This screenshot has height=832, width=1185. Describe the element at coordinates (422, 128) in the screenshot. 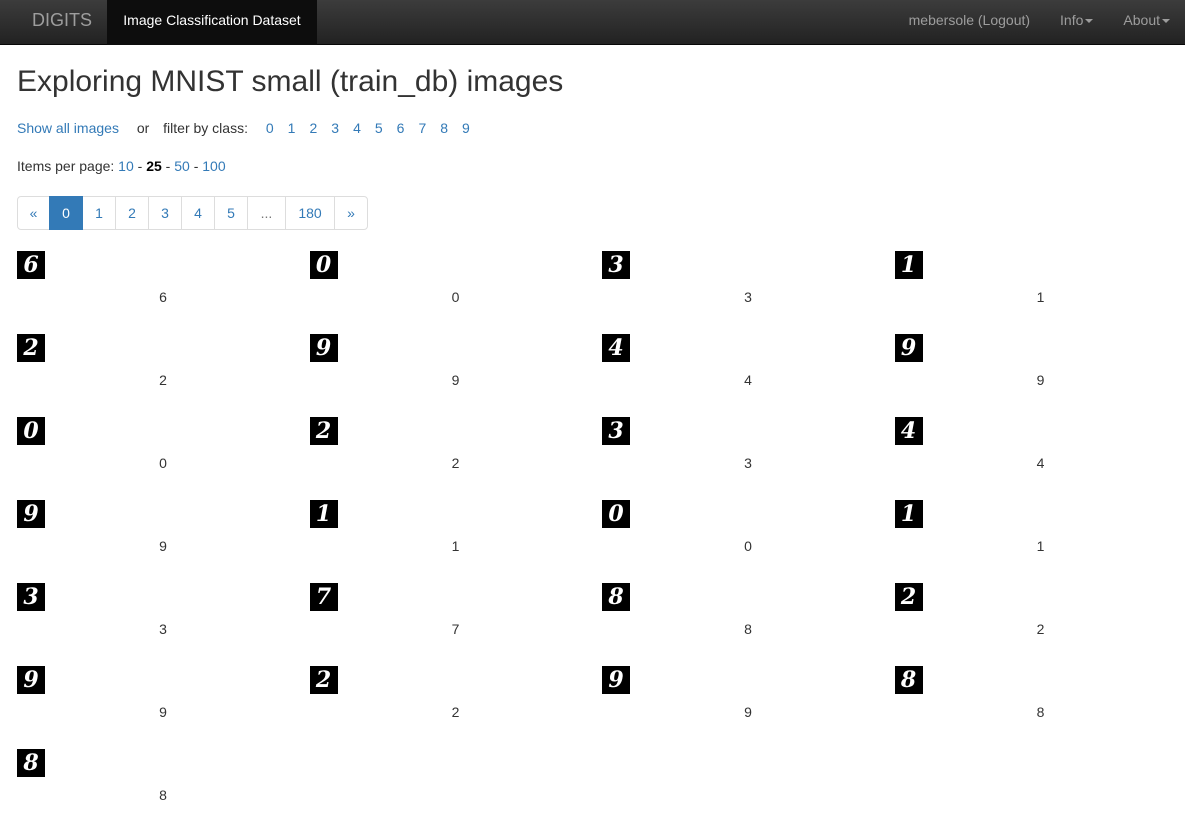

I see `class-filter-7: 7` at that location.